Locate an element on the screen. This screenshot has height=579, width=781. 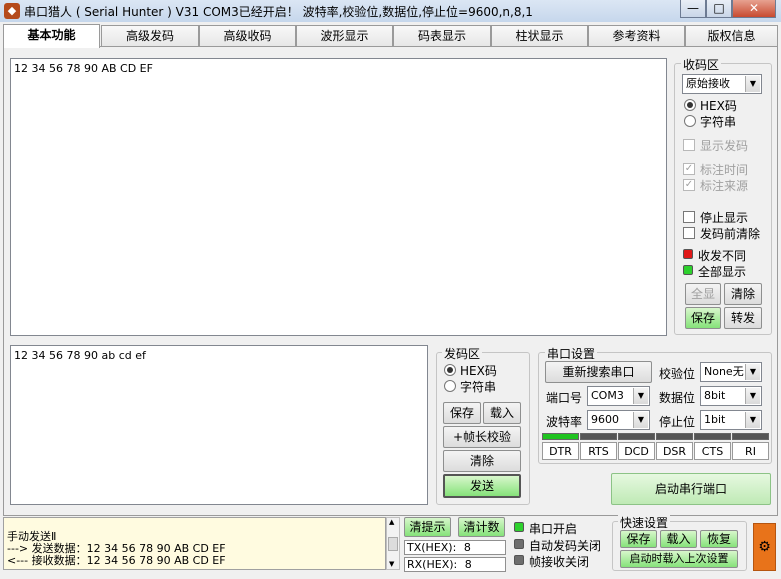
port-value: COM3 is located at coordinates (607, 395).